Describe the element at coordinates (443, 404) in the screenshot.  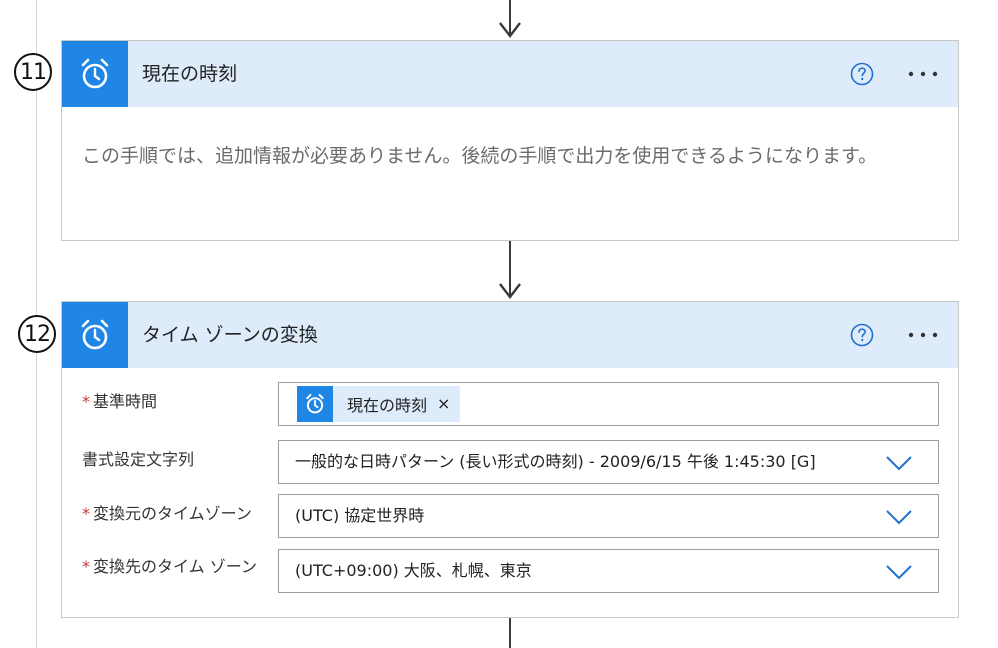
I see `token-remove-icon: ×` at that location.